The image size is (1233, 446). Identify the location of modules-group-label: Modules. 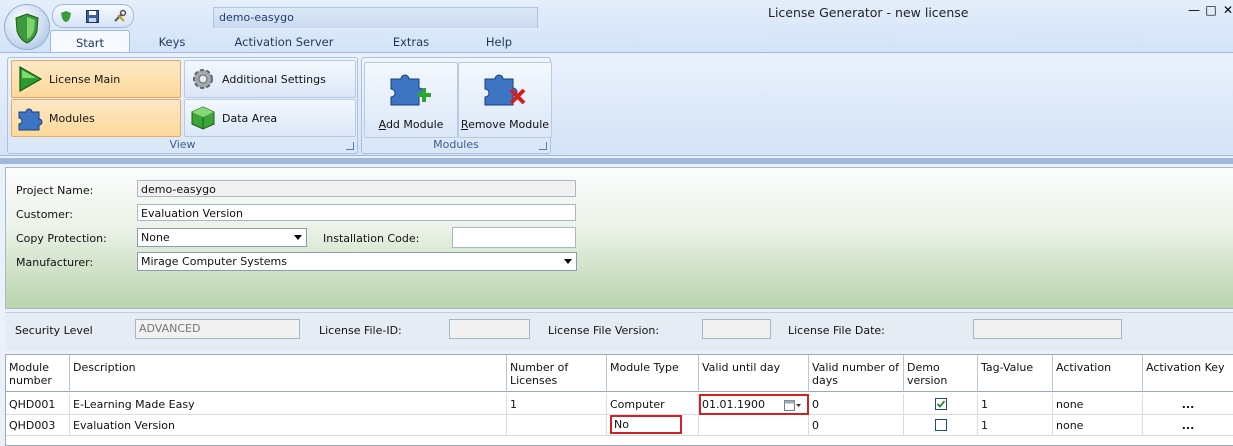
(456, 144).